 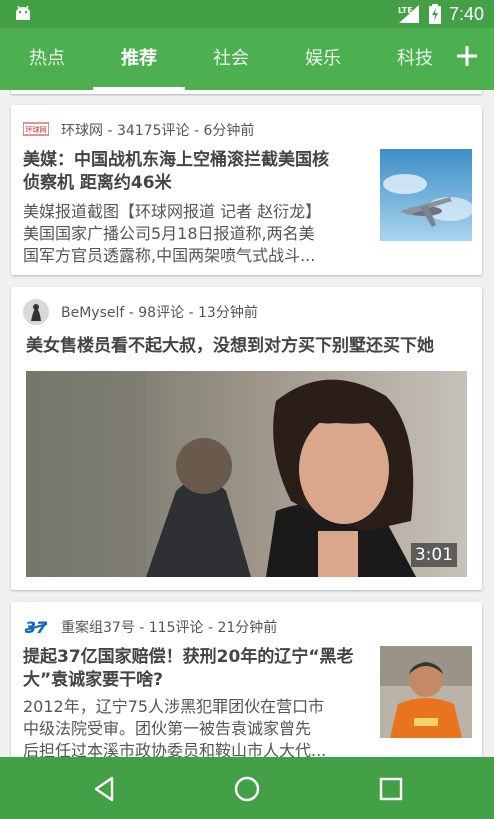 I want to click on navigation-bar, so click(x=247, y=788).